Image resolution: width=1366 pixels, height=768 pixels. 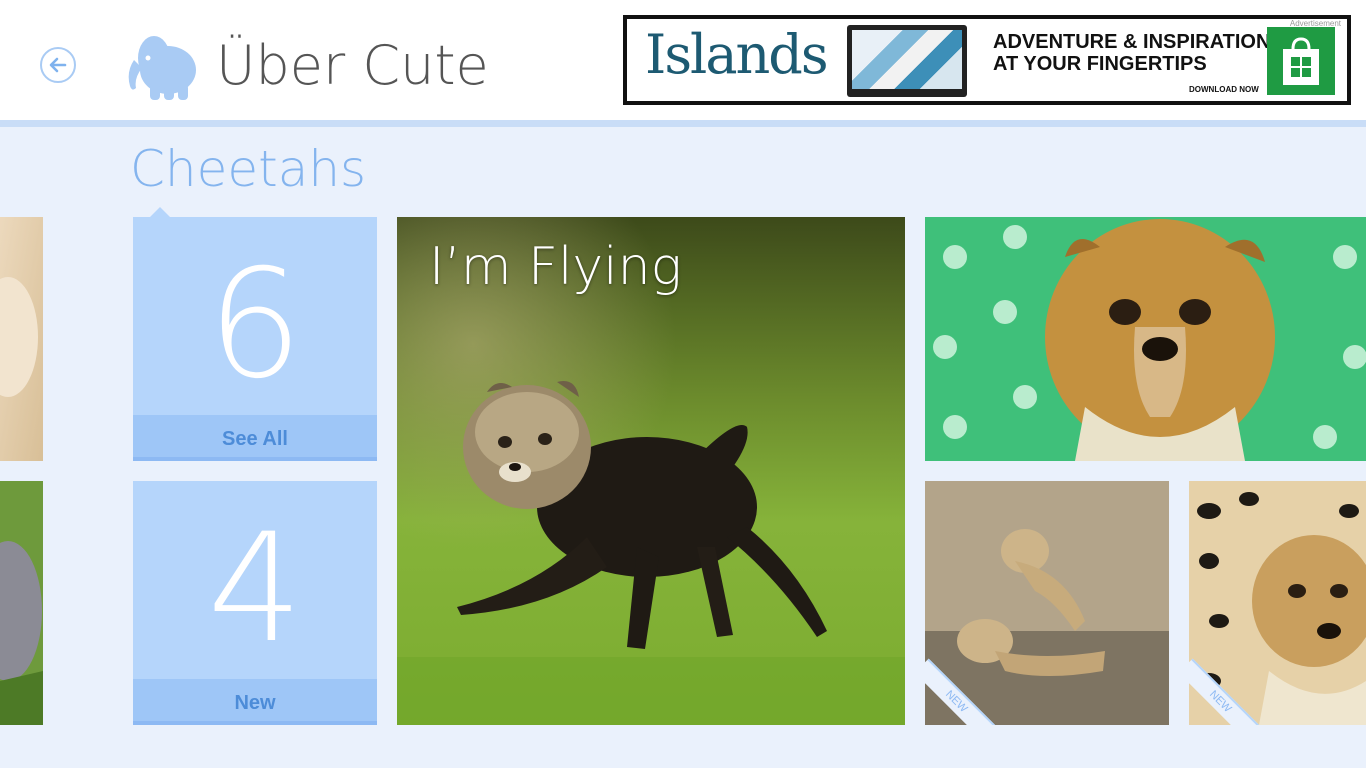 What do you see at coordinates (352, 65) in the screenshot?
I see `app-title: Über Cute` at bounding box center [352, 65].